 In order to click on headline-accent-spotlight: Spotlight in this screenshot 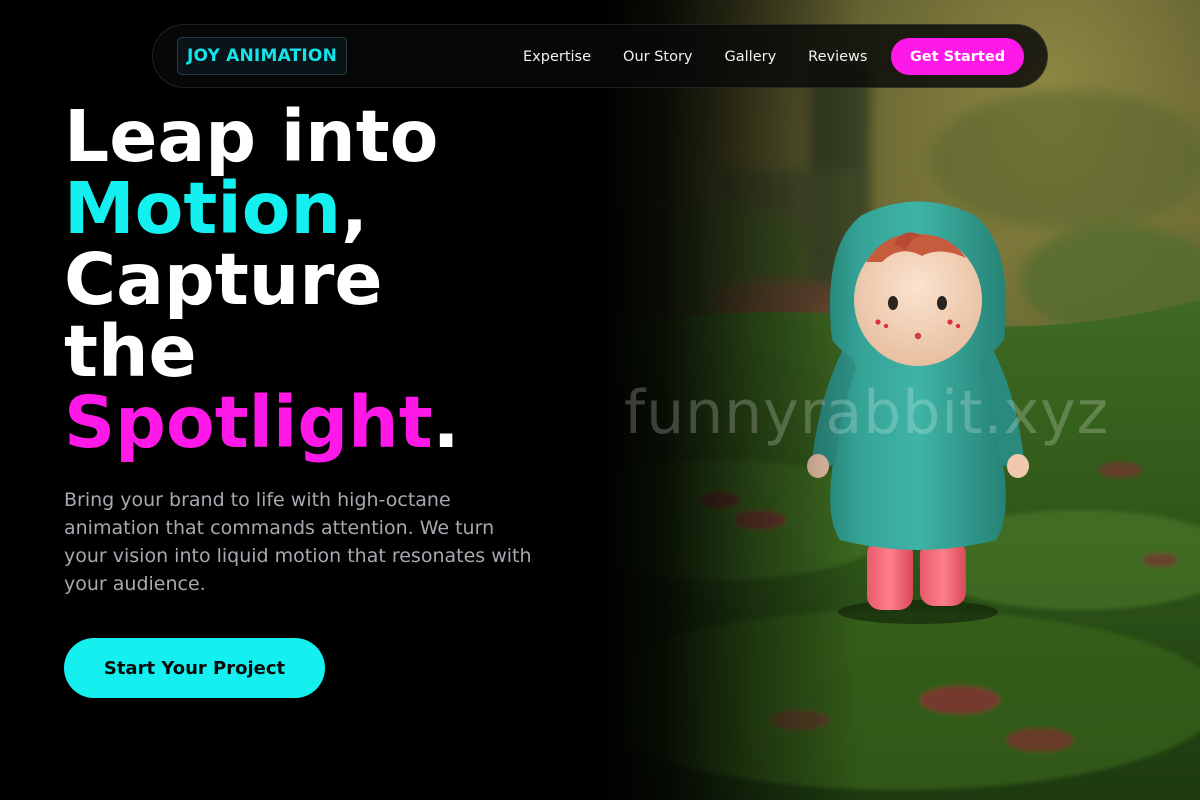, I will do `click(248, 422)`.